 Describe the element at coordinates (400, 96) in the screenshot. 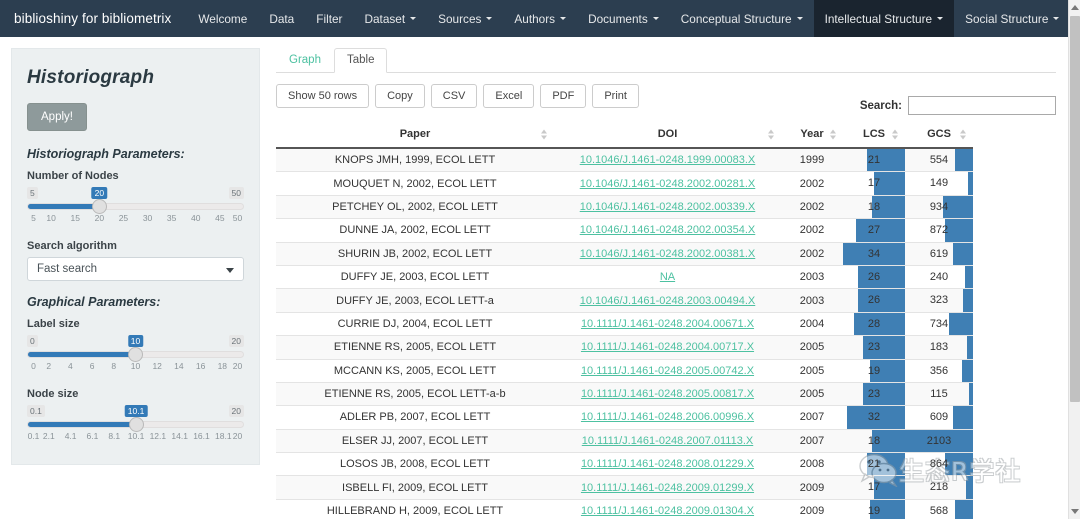

I see `dt-button-copy: Copy` at that location.